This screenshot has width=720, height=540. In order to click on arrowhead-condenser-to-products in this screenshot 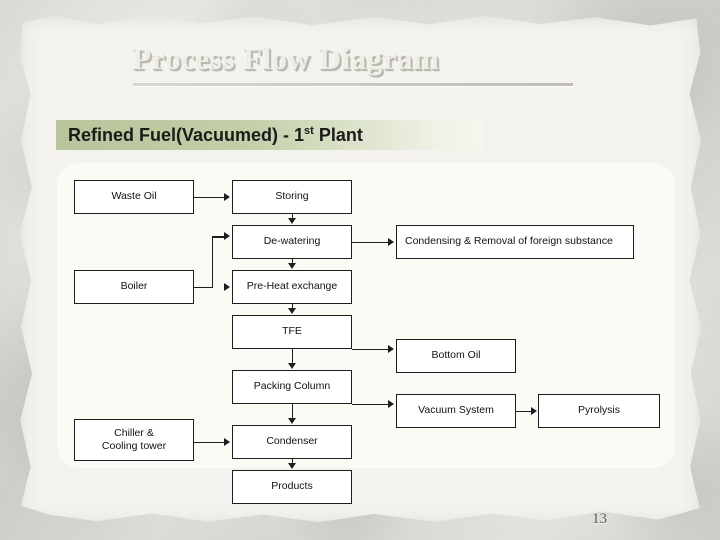, I will do `click(291, 466)`.